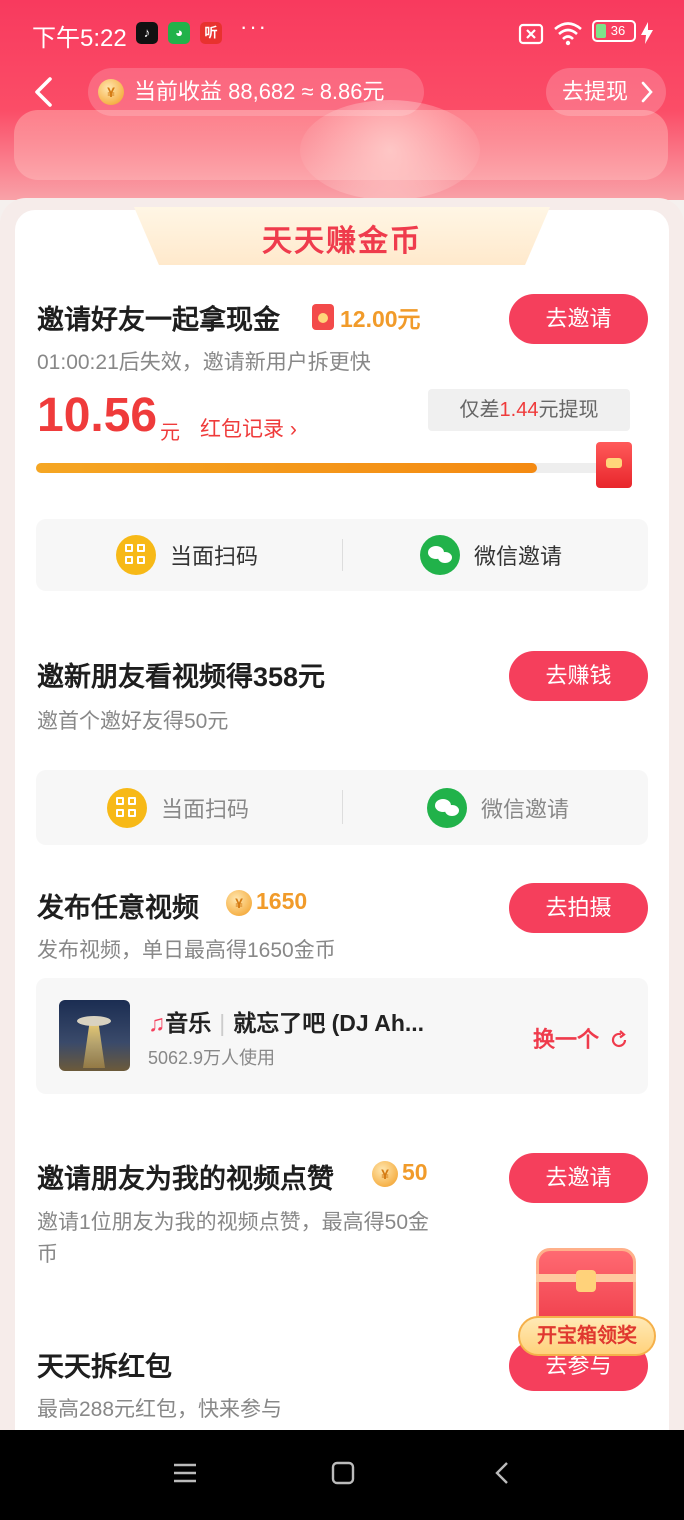 Image resolution: width=684 pixels, height=1520 pixels. Describe the element at coordinates (578, 908) in the screenshot. I see `publish-video-button: 去拍摄` at that location.